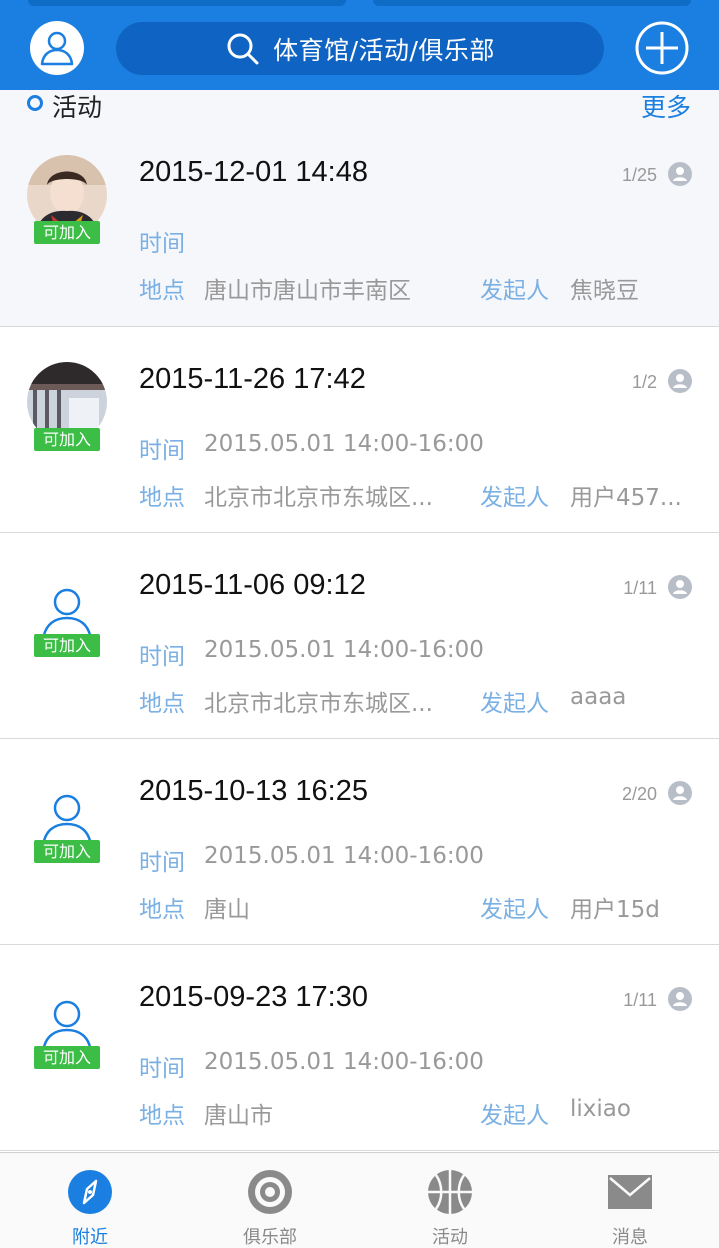 This screenshot has width=719, height=1248. What do you see at coordinates (90, 1237) in the screenshot?
I see `tab-label: 附近` at bounding box center [90, 1237].